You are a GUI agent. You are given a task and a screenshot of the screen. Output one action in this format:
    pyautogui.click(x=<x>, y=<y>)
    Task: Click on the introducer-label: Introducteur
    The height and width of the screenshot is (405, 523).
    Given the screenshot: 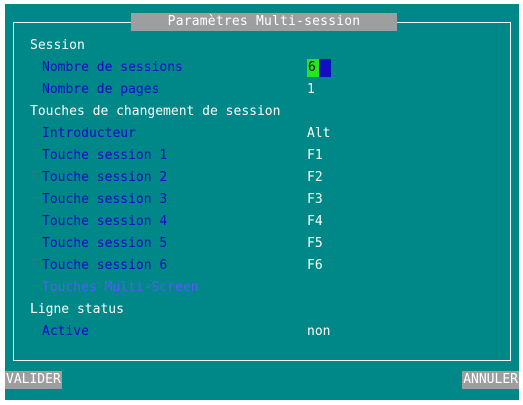 What is the action you would take?
    pyautogui.click(x=89, y=133)
    